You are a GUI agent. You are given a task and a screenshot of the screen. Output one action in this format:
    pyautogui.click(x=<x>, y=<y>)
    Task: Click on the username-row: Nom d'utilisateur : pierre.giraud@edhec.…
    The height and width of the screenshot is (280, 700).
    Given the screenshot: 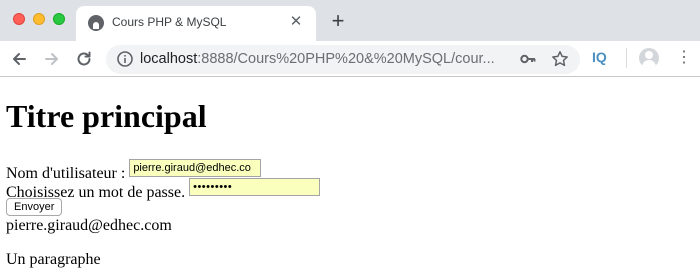 What is the action you would take?
    pyautogui.click(x=351, y=170)
    